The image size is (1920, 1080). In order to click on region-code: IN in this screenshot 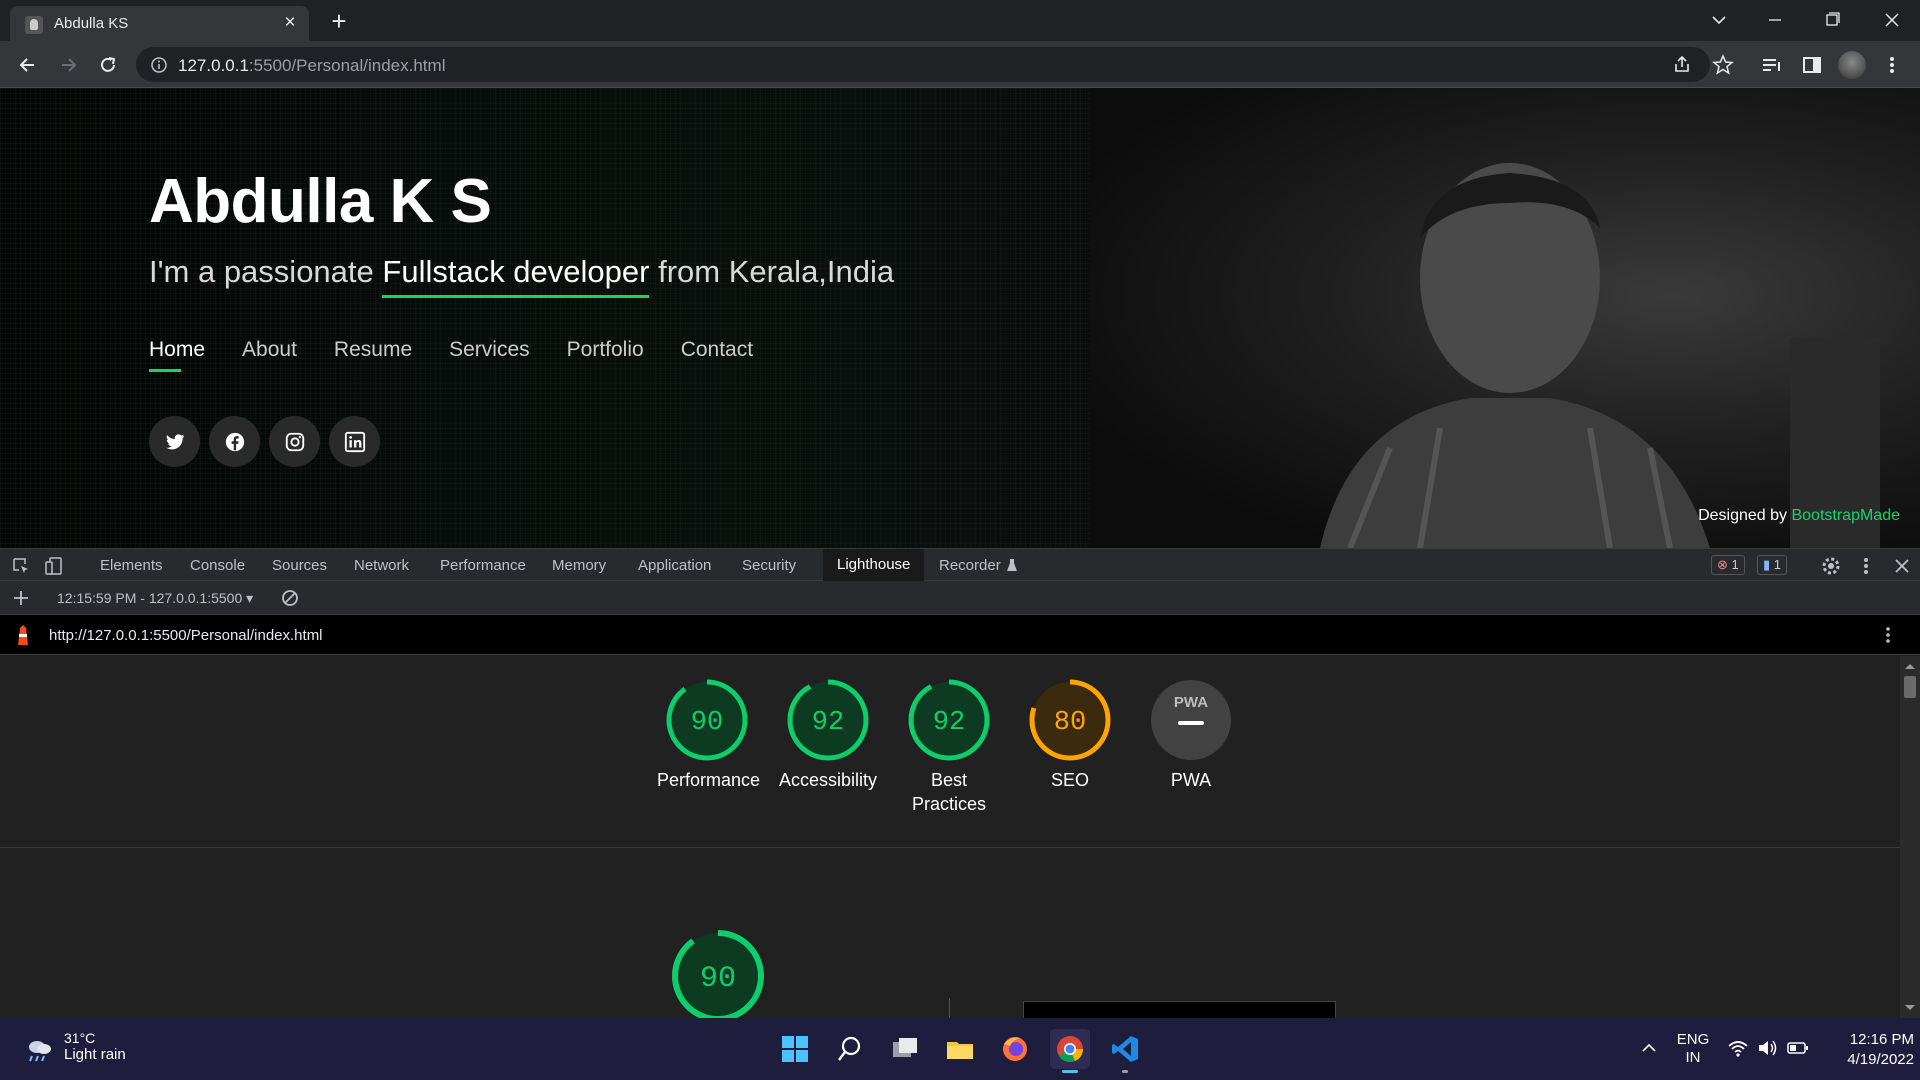, I will do `click(1693, 1057)`.